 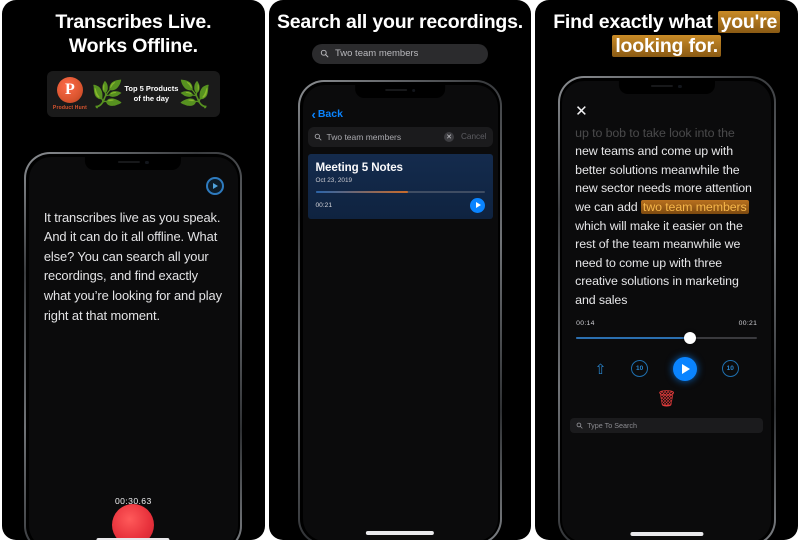 I want to click on play-circle-icon, so click(x=214, y=185).